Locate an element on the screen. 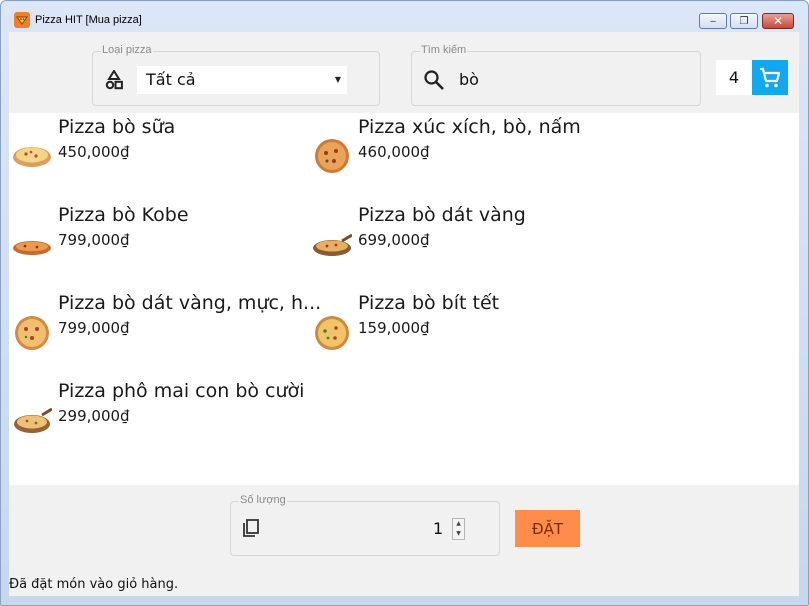 The image size is (809, 606). product-name: Pizza bò bít tết is located at coordinates (429, 303).